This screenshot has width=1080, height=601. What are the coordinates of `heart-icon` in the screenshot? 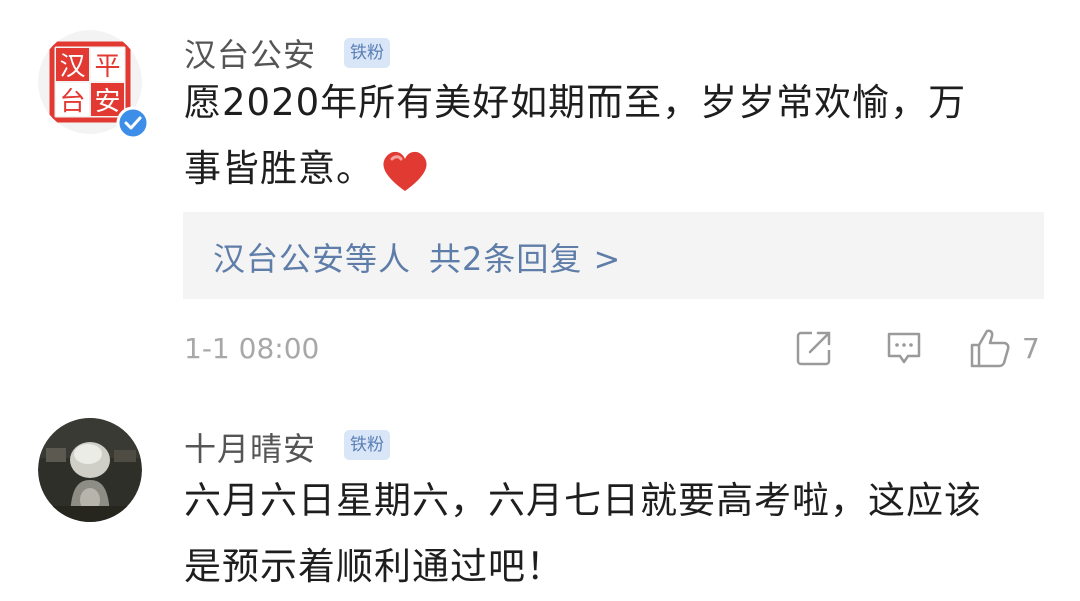 It's located at (405, 171).